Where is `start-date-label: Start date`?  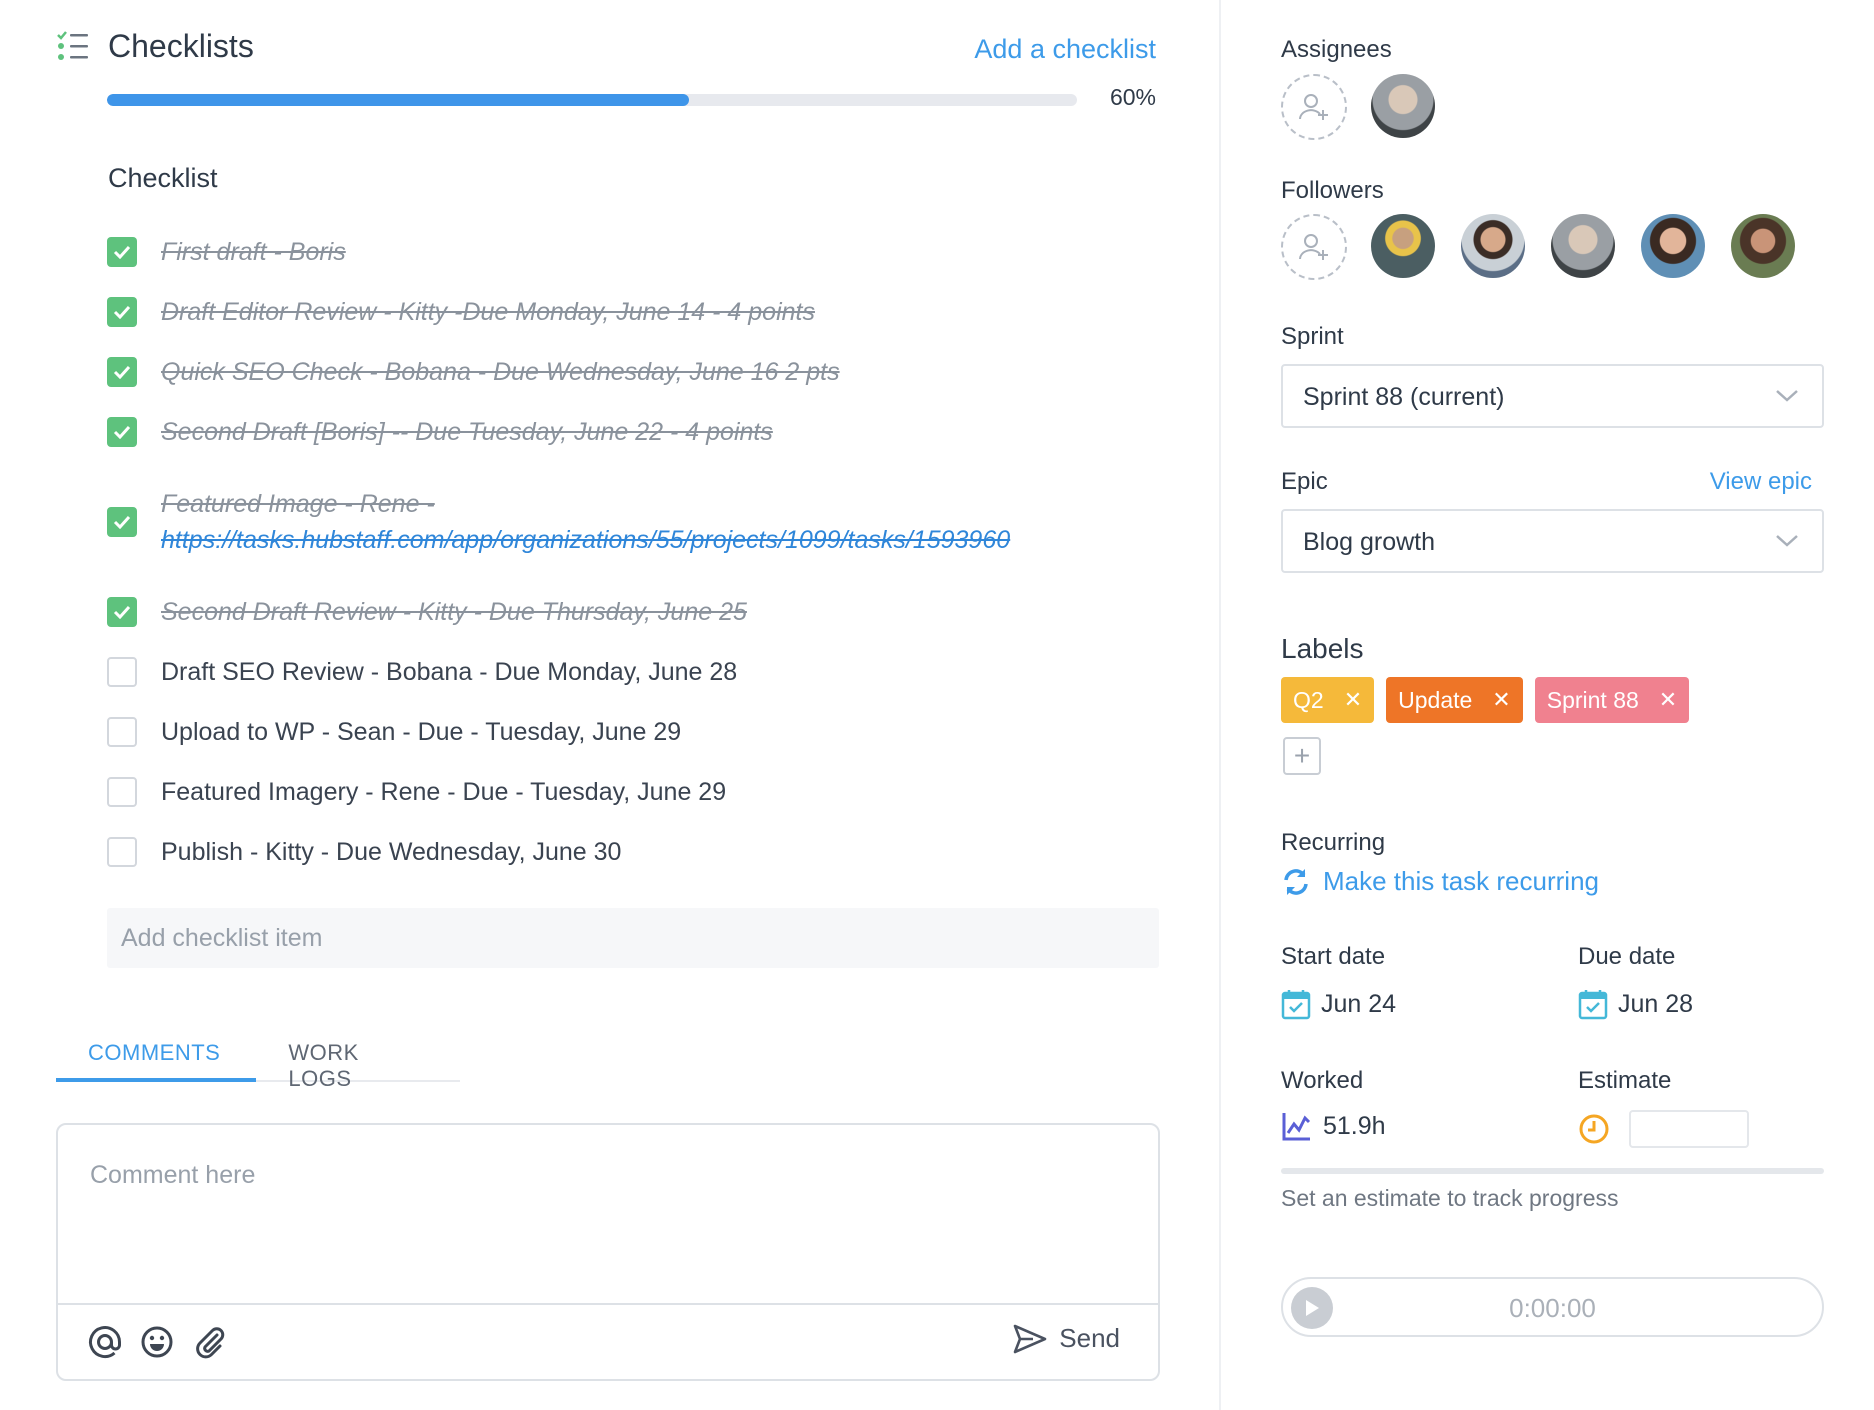 start-date-label: Start date is located at coordinates (1333, 956).